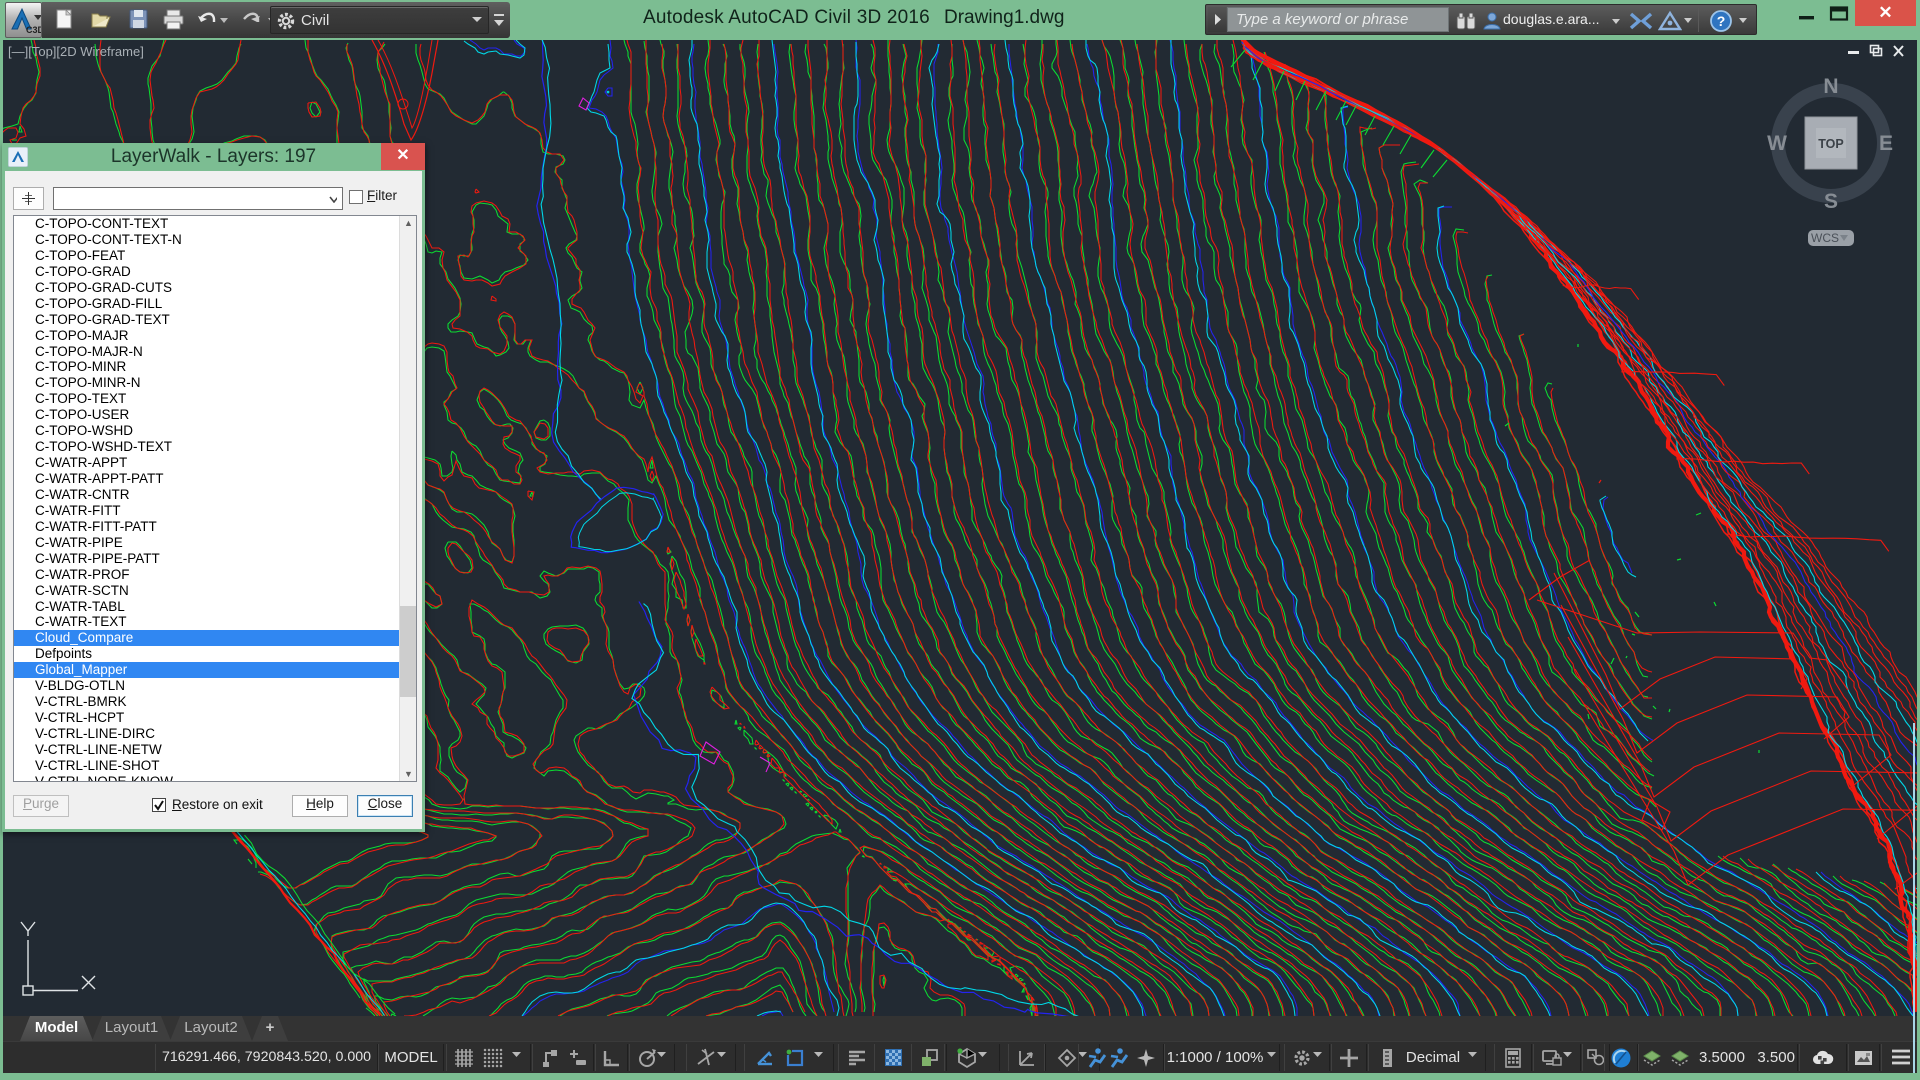 This screenshot has height=1080, width=1920. What do you see at coordinates (1886, 143) in the screenshot?
I see `svg-text: E` at bounding box center [1886, 143].